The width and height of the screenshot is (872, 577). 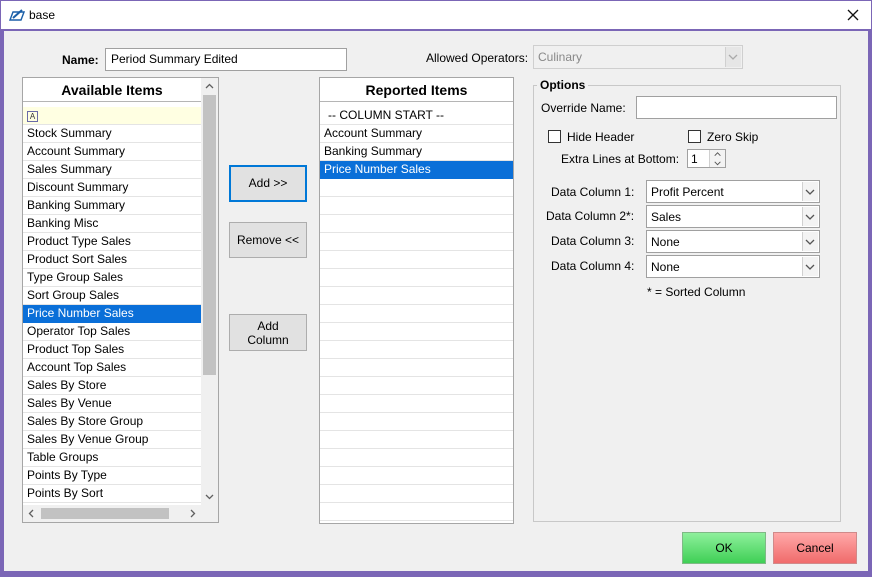 What do you see at coordinates (112, 440) in the screenshot?
I see `list-item: Sales By Venue Group` at bounding box center [112, 440].